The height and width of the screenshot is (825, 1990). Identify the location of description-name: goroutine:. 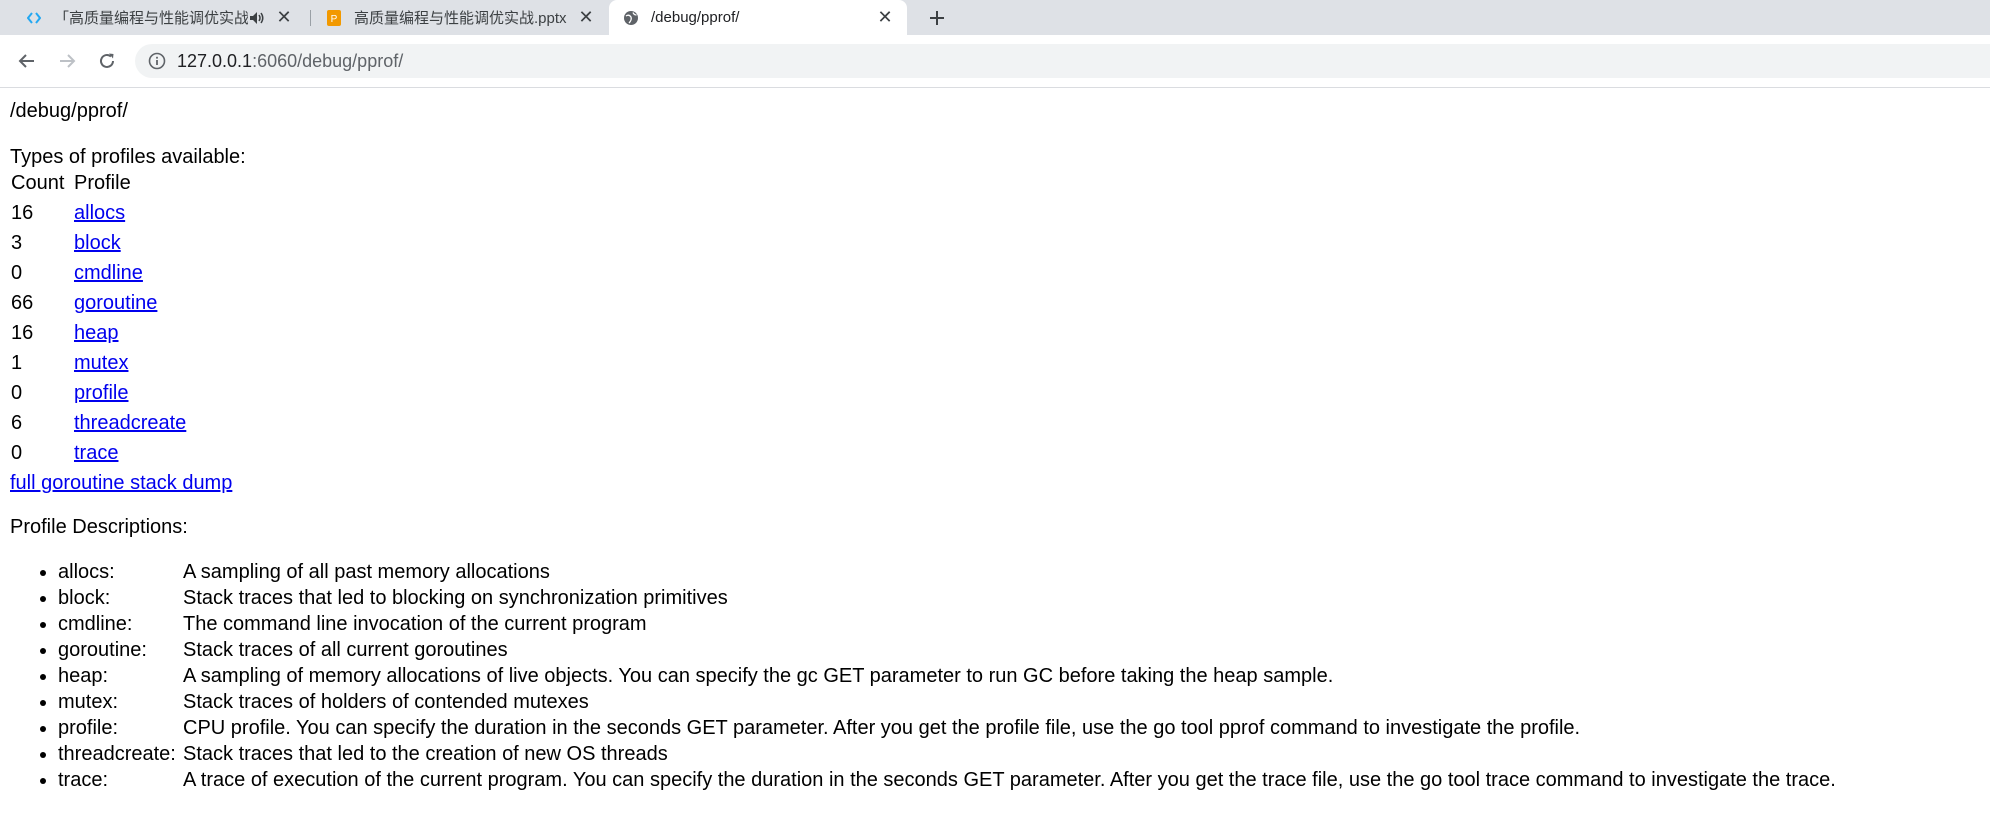
(102, 650).